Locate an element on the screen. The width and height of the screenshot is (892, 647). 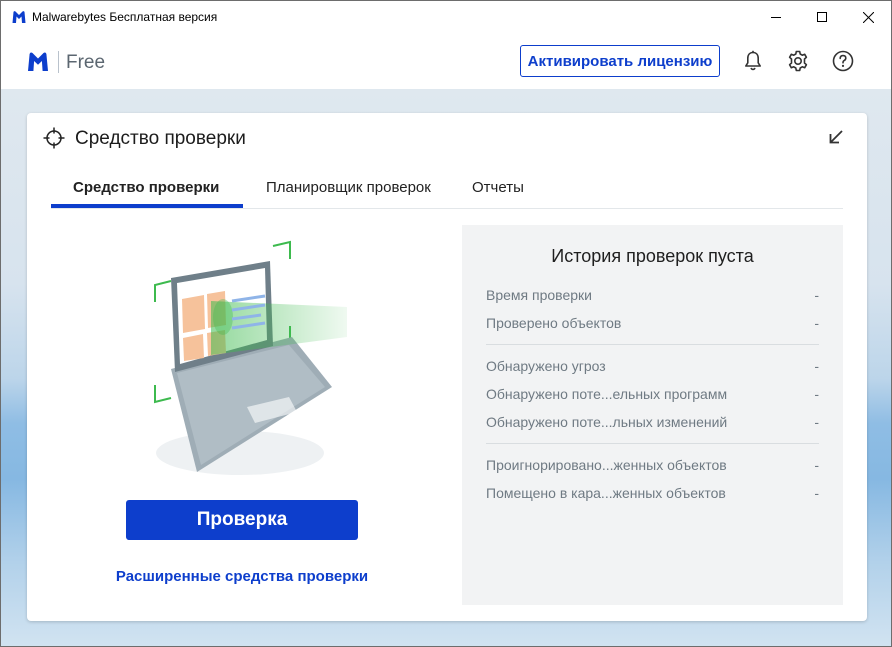
history-row-label: Время проверки is located at coordinates (539, 295).